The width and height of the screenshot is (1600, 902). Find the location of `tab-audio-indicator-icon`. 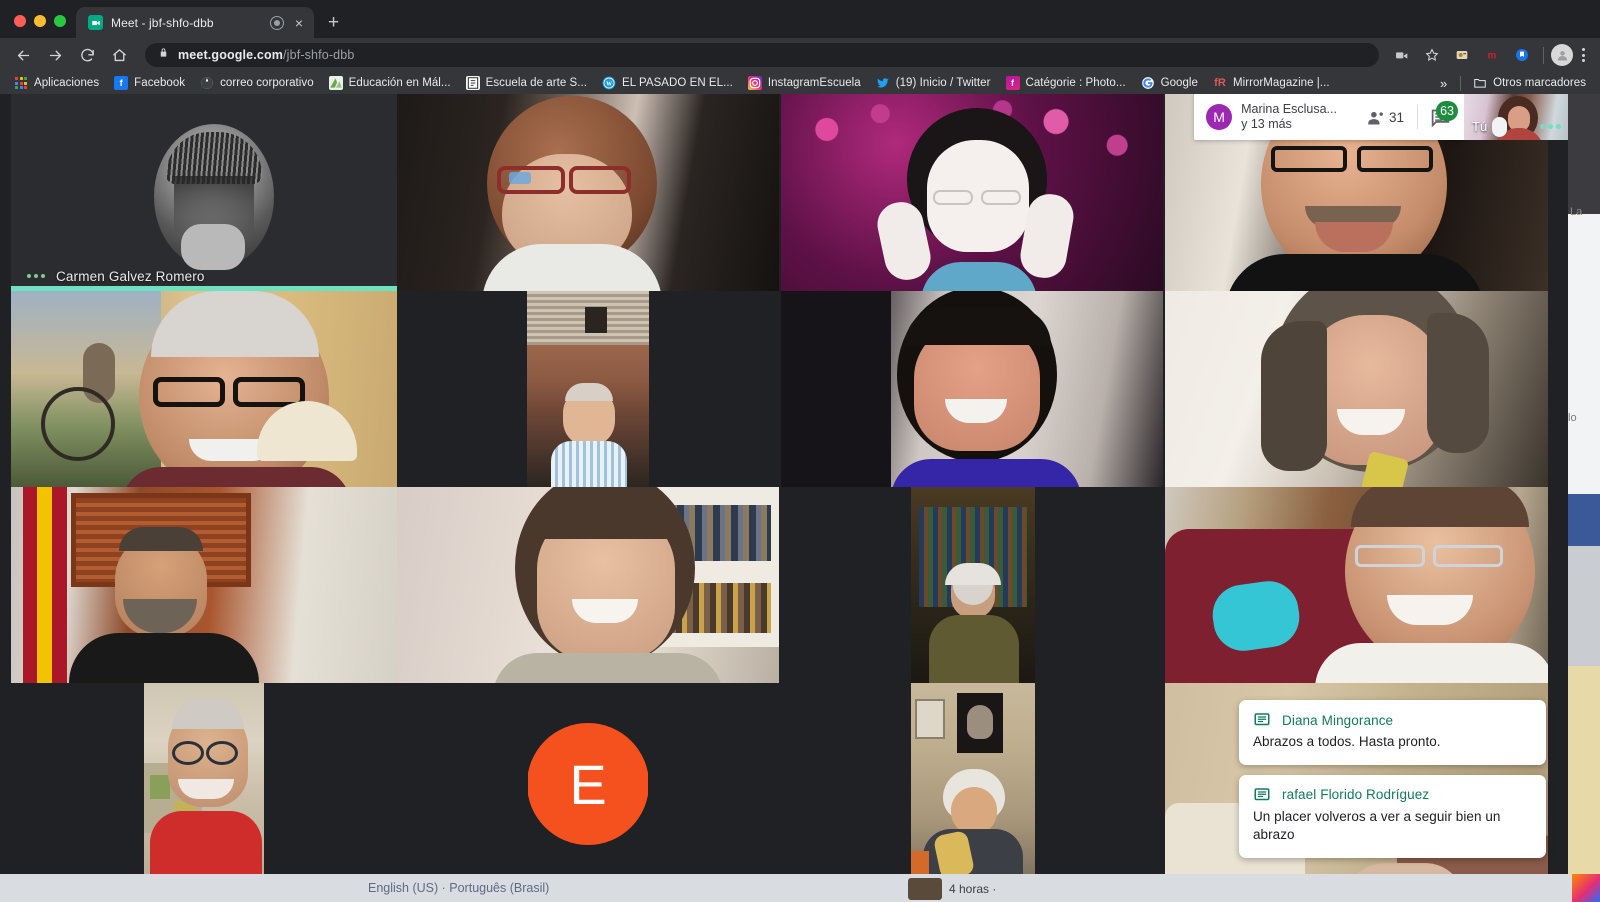

tab-audio-indicator-icon is located at coordinates (276, 22).